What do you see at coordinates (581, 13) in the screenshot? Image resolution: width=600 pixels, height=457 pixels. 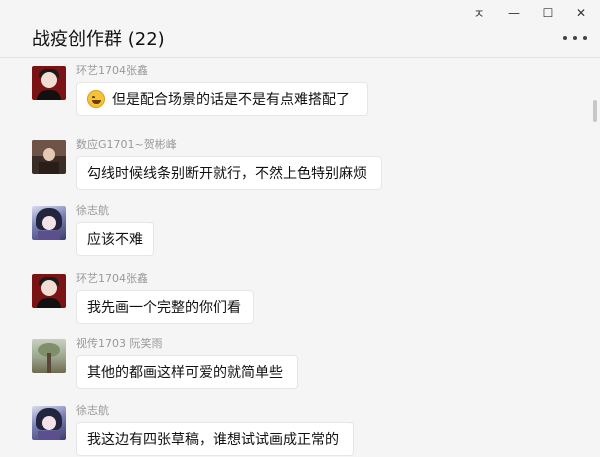 I see `close-icon: ✕` at bounding box center [581, 13].